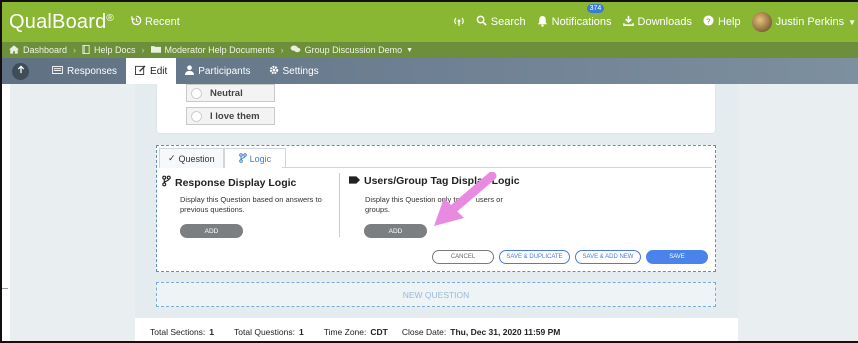 This screenshot has height=343, width=858. I want to click on tab-divider, so click(497, 167).